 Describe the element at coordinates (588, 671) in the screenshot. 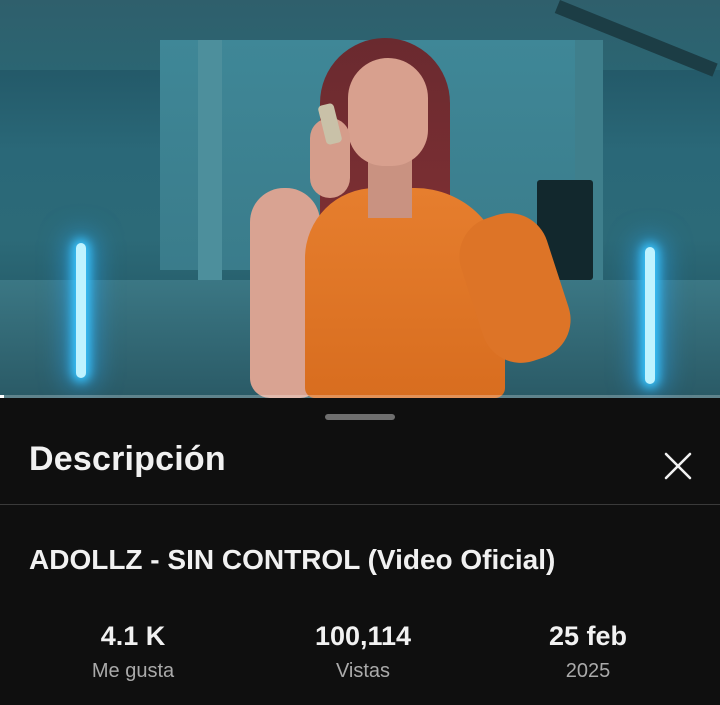

I see `publish-year: 2025` at that location.